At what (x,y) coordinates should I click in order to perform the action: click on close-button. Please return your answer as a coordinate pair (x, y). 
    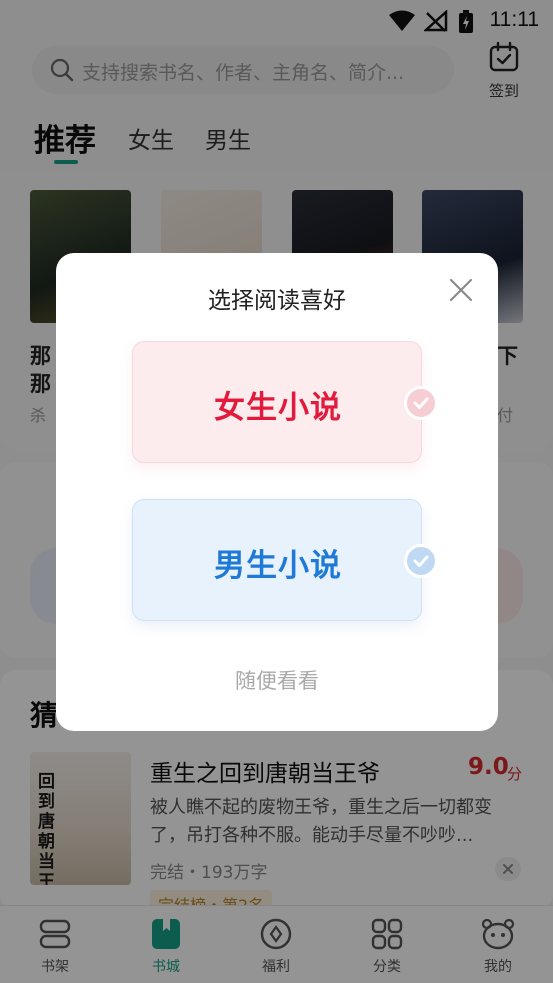
    Looking at the image, I should click on (461, 290).